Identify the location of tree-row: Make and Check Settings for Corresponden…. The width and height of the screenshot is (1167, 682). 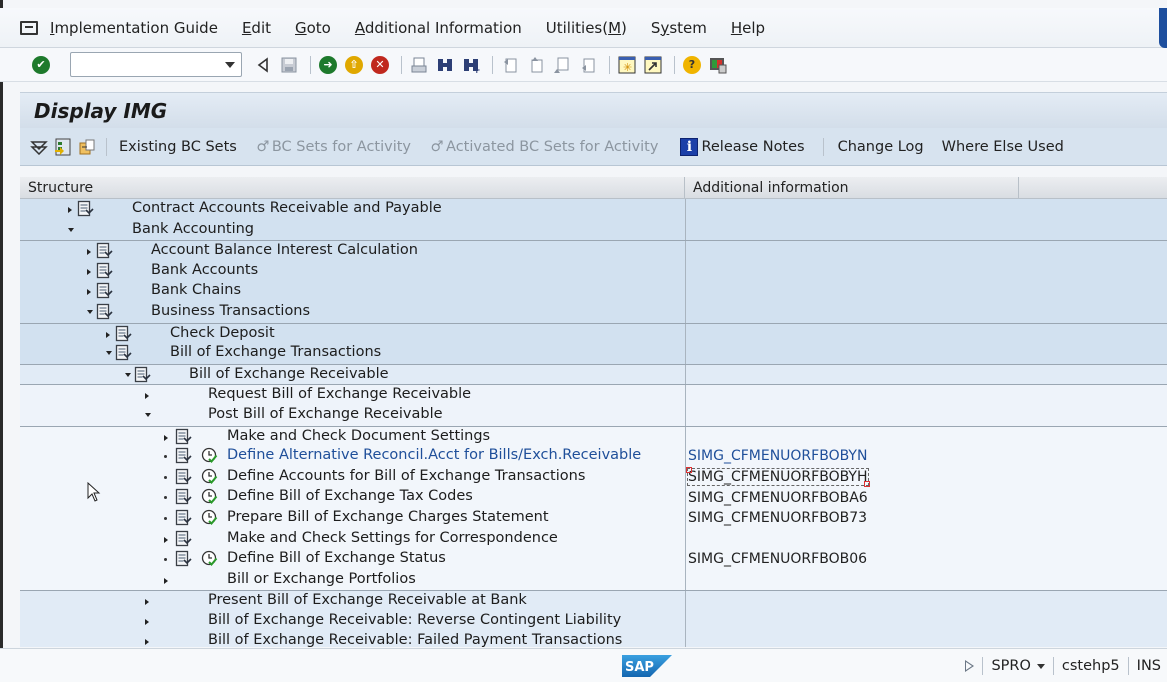
(593, 539).